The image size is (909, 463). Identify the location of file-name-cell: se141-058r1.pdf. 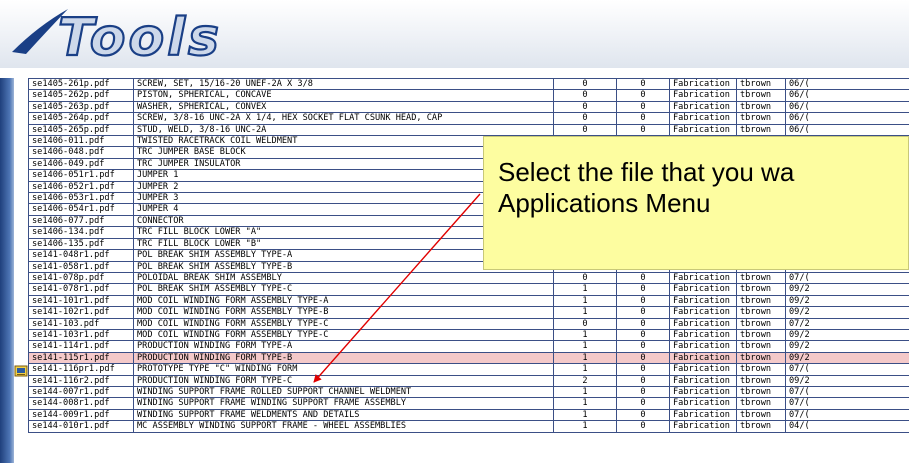
(81, 266).